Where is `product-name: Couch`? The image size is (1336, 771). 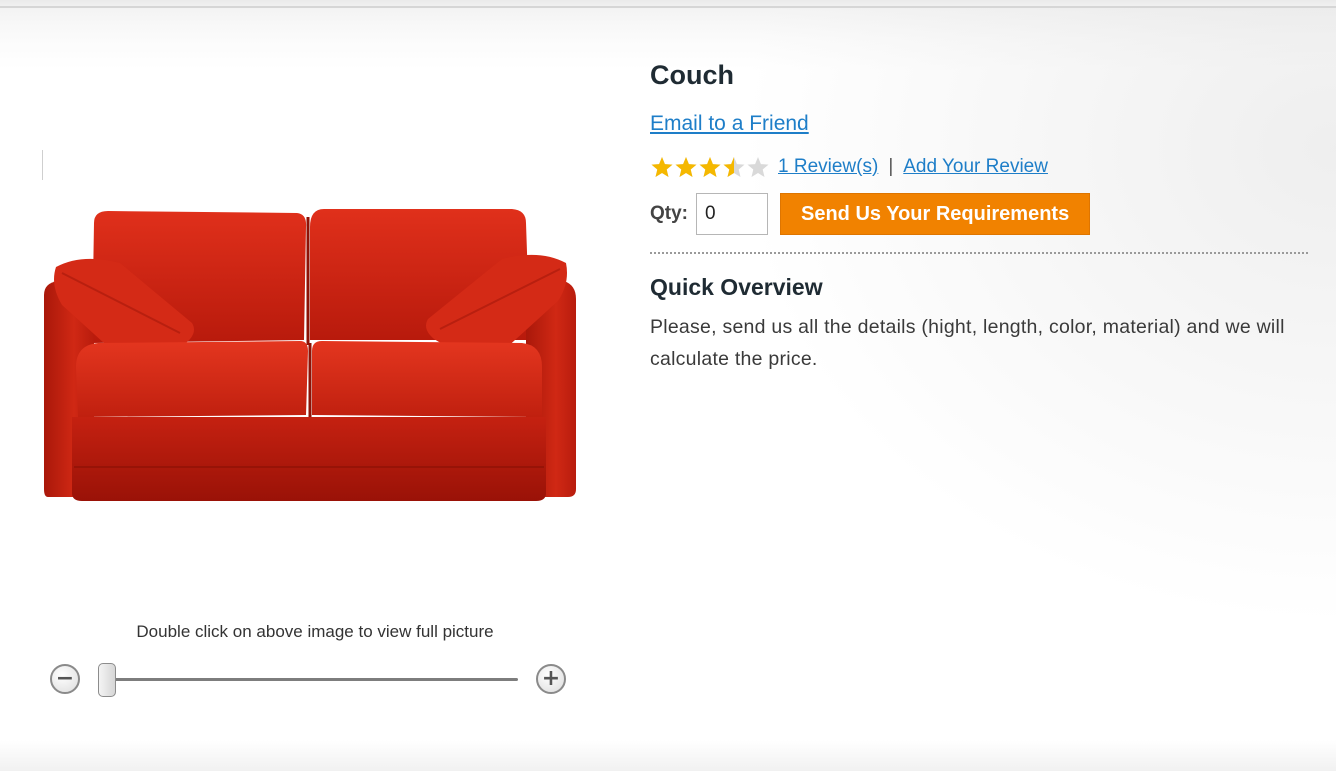
product-name: Couch is located at coordinates (692, 75).